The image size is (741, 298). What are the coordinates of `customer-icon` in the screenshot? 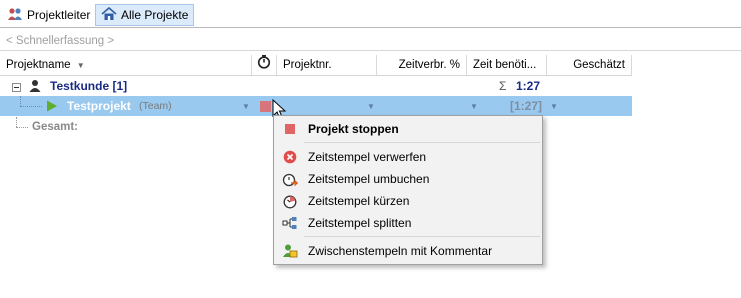 It's located at (35, 87).